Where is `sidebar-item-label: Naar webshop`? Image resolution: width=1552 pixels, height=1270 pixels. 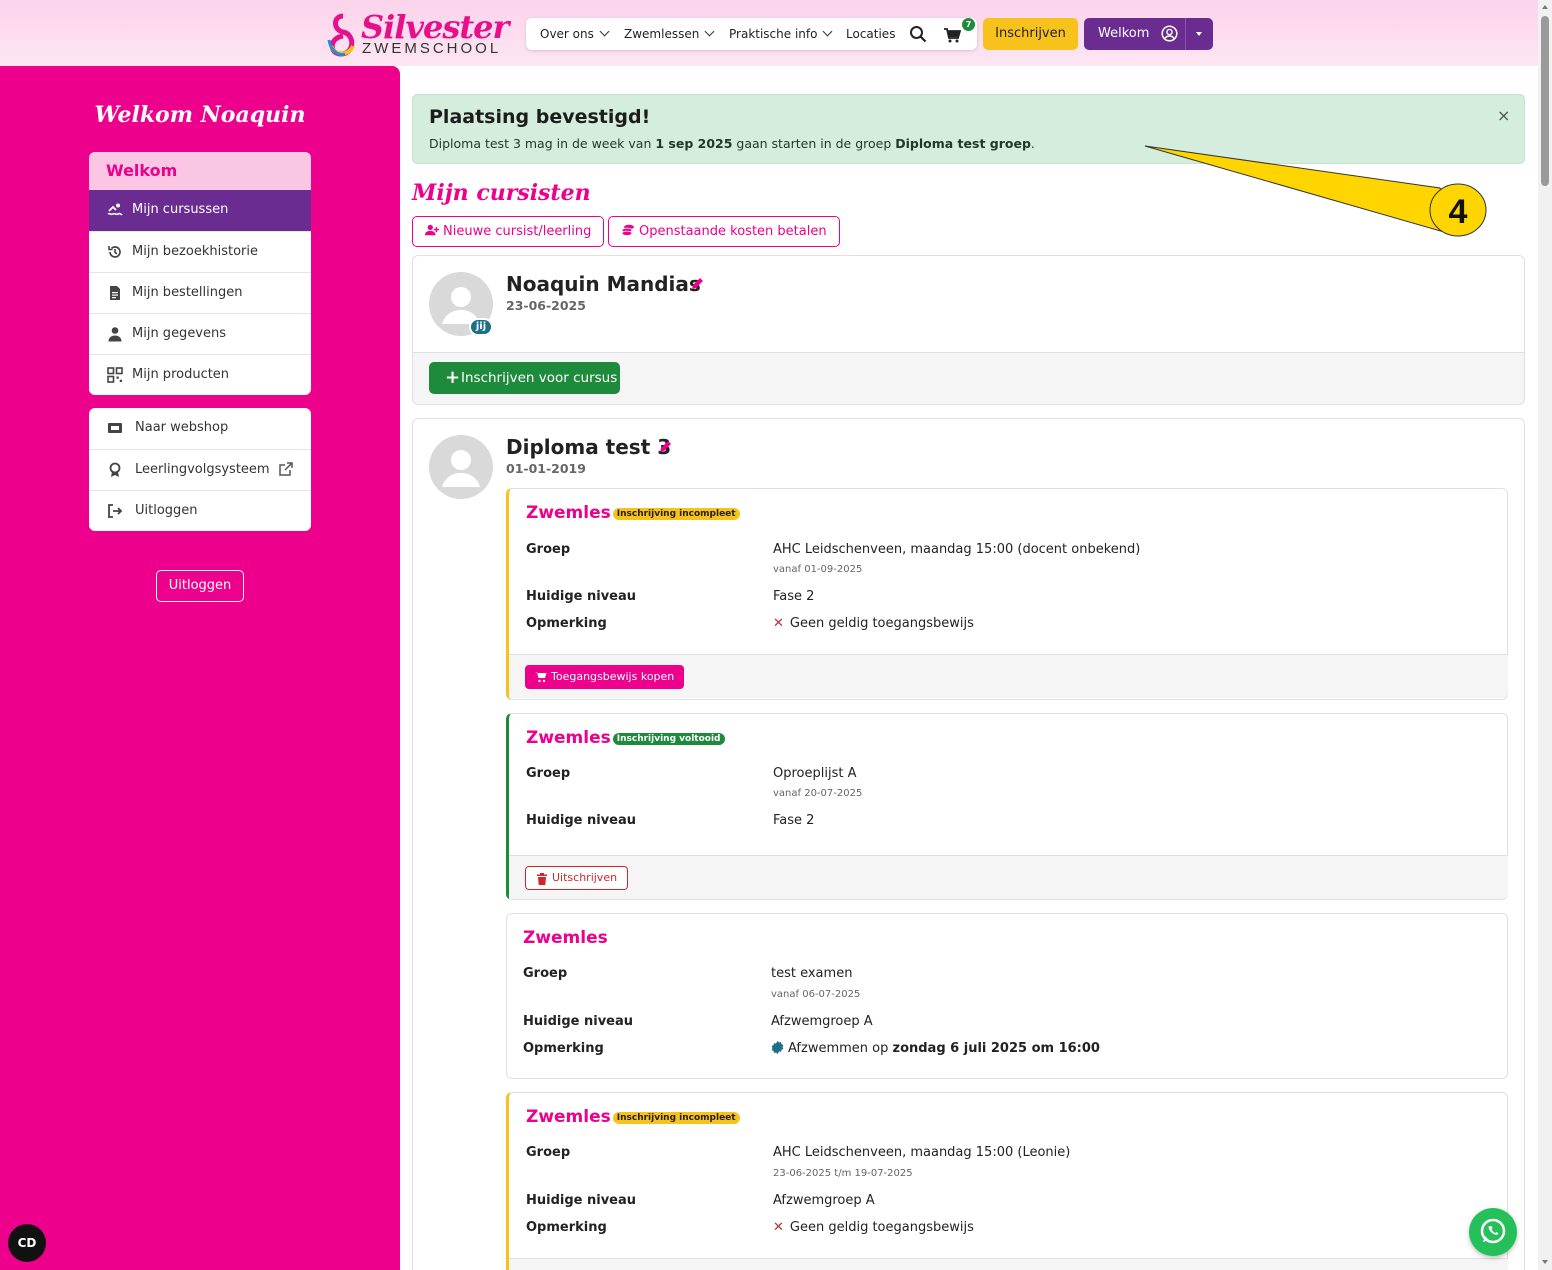
sidebar-item-label: Naar webshop is located at coordinates (182, 427).